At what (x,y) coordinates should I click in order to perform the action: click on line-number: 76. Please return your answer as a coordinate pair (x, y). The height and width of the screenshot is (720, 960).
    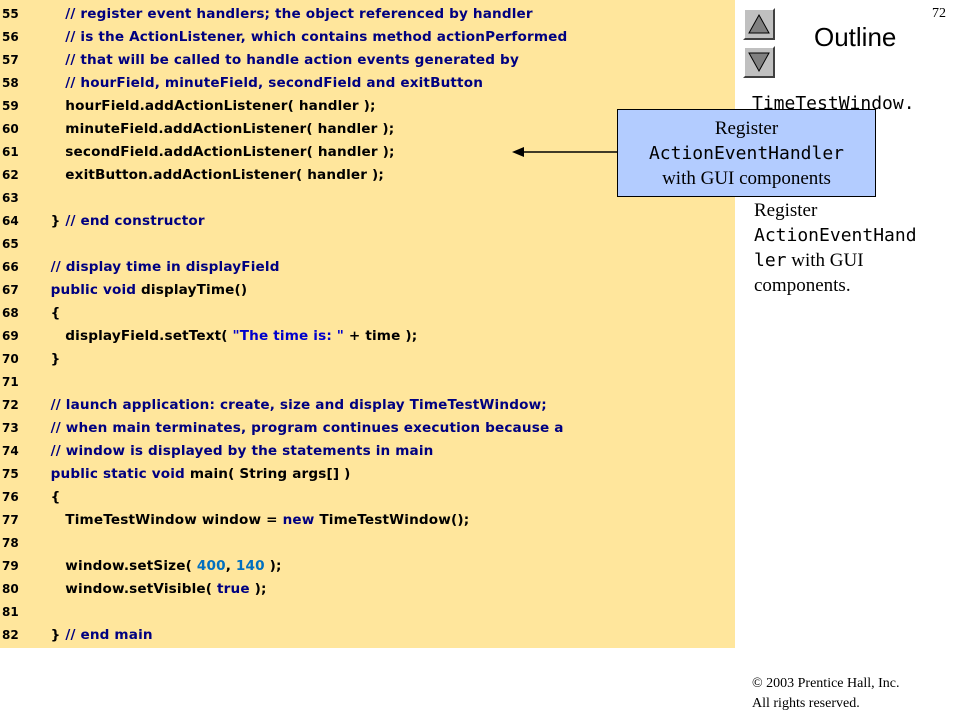
    Looking at the image, I should click on (10, 497).